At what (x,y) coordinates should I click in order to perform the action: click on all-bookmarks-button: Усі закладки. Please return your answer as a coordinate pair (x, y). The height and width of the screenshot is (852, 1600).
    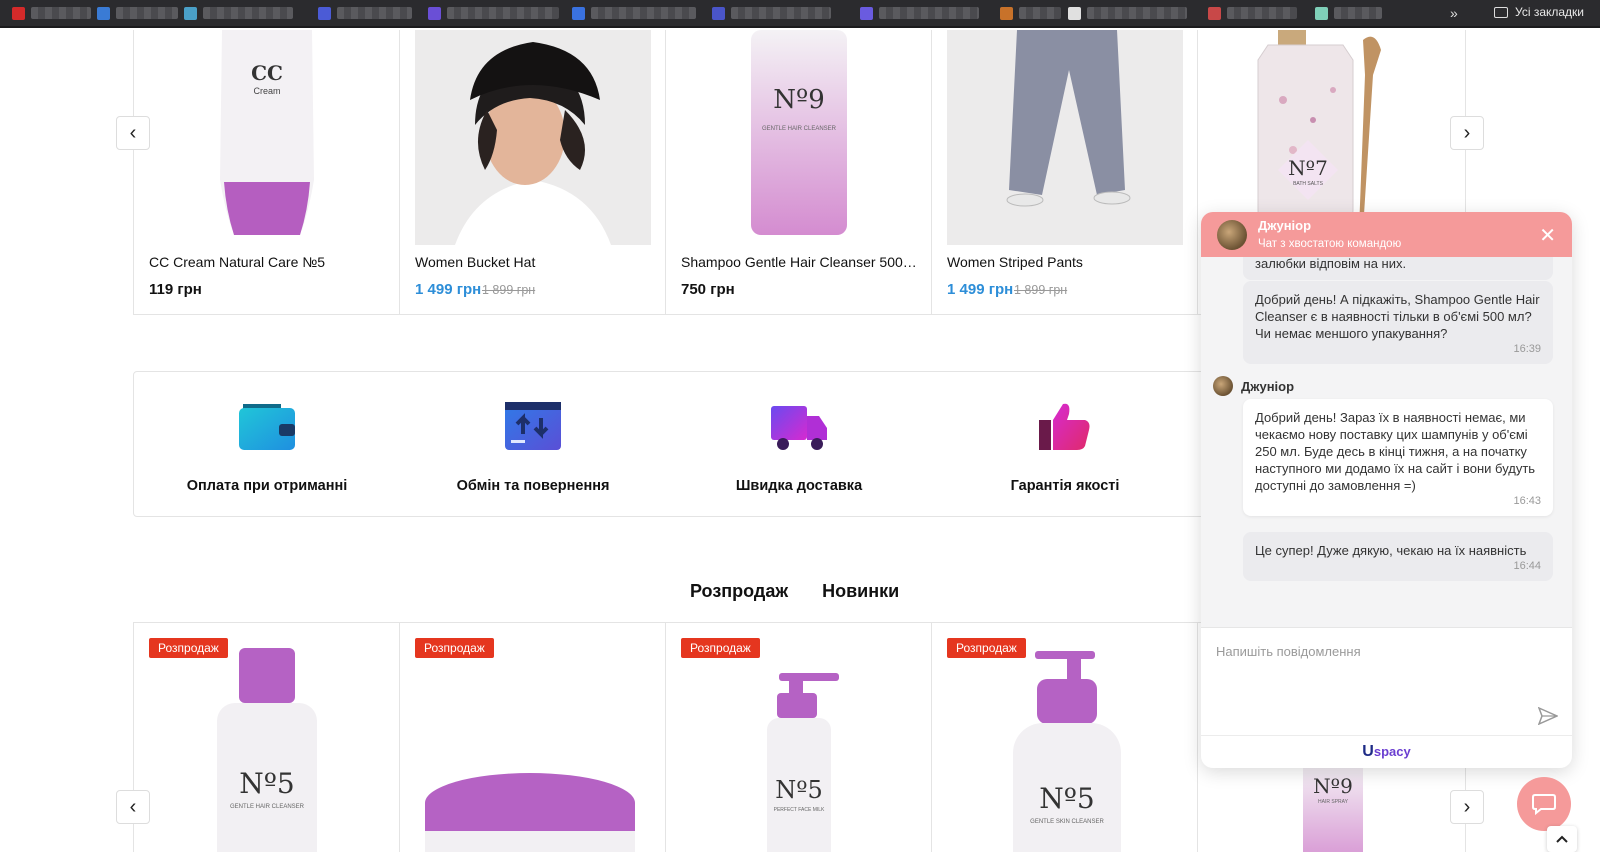
    Looking at the image, I should click on (1539, 12).